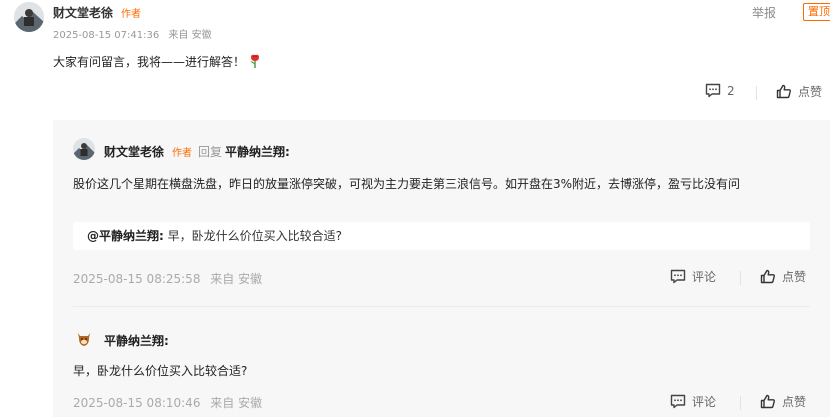 Image resolution: width=830 pixels, height=417 pixels. I want to click on reply-meta: 2025-08-15 08:10:46 来自 安徽, so click(167, 402).